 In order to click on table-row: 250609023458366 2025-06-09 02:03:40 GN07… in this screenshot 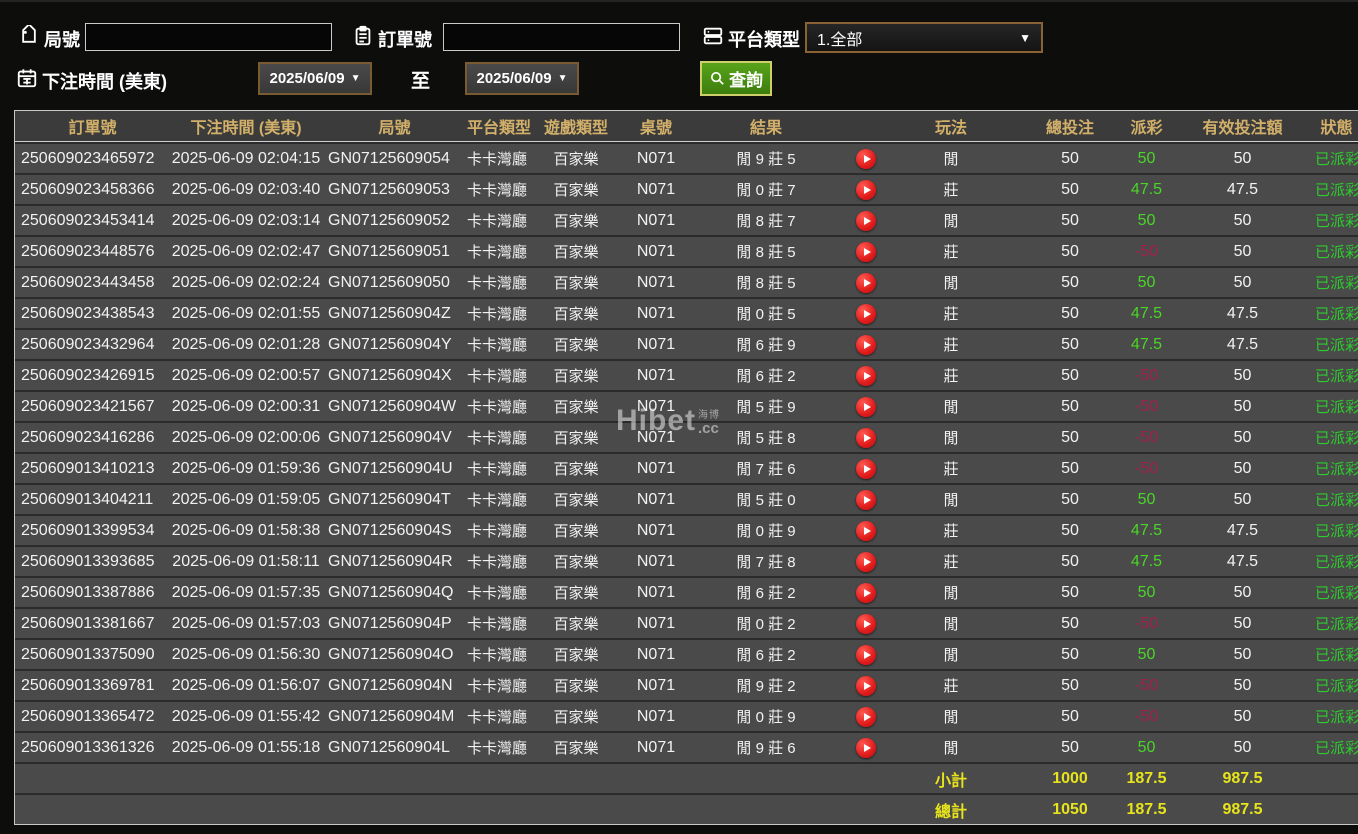, I will do `click(686, 188)`.